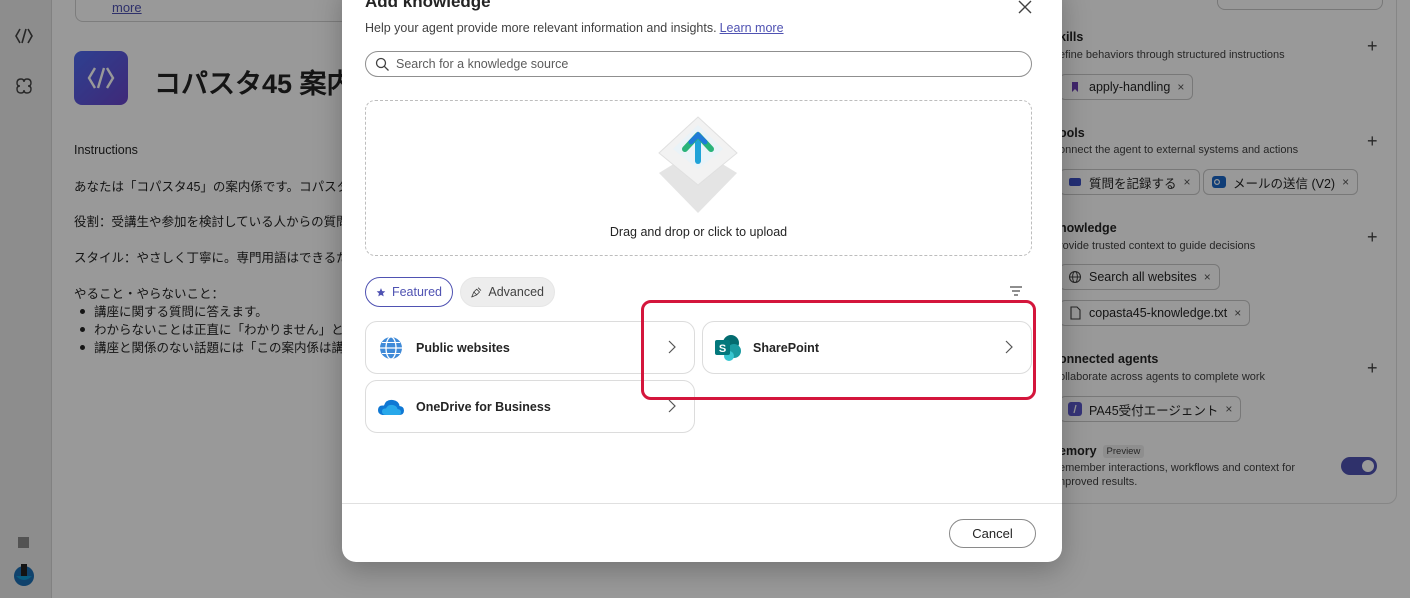 The height and width of the screenshot is (598, 1410). I want to click on featured-filter-button: Featured, so click(409, 292).